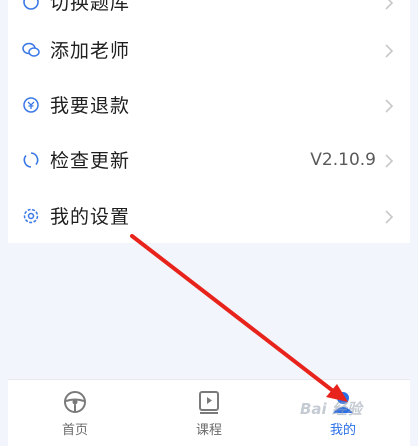  I want to click on menu-item-label: 我的设置, so click(90, 217).